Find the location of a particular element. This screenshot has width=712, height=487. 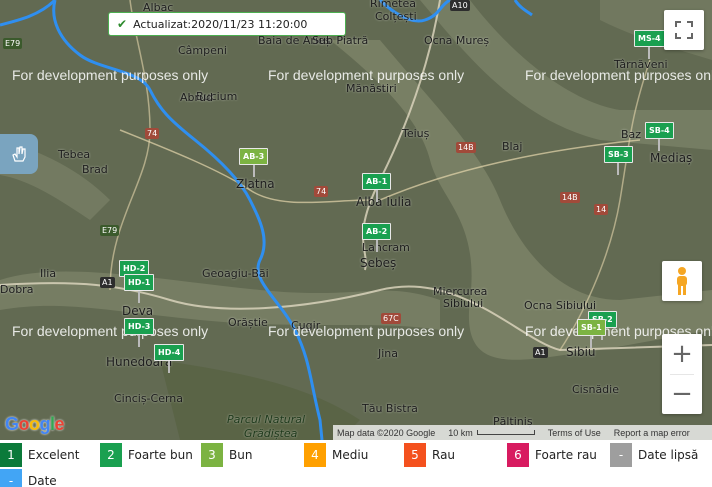

legend-swatch: 2 is located at coordinates (111, 455).